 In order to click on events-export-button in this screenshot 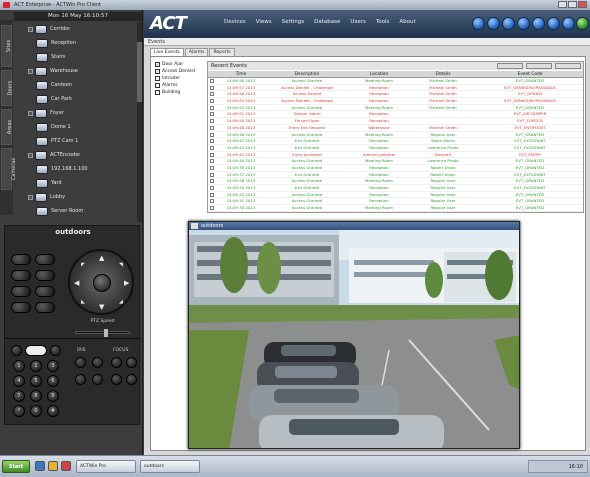, I will do `click(568, 66)`.